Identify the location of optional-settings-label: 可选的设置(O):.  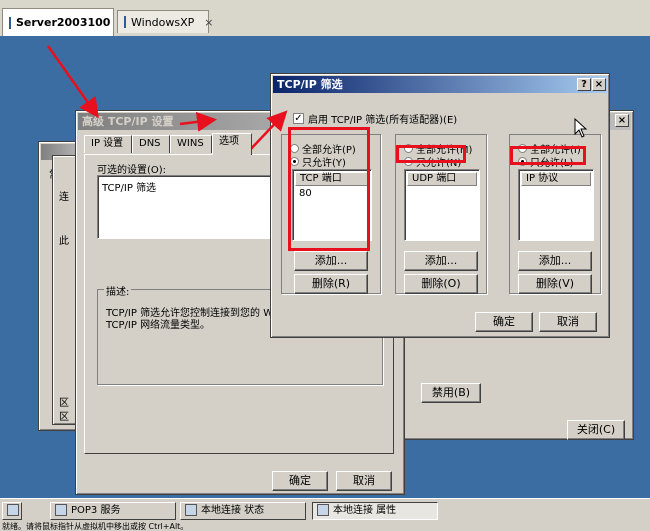
(132, 170).